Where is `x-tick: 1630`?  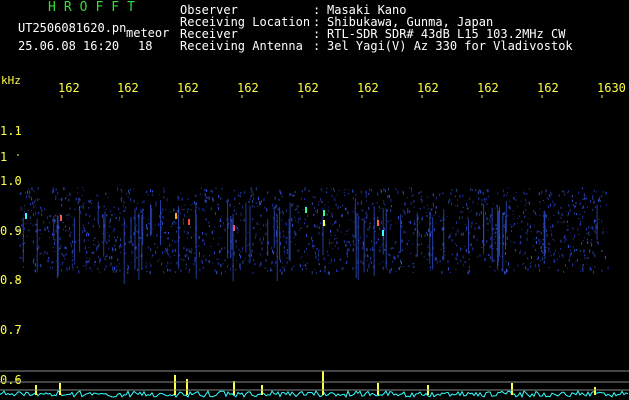
x-tick: 1630 is located at coordinates (611, 88).